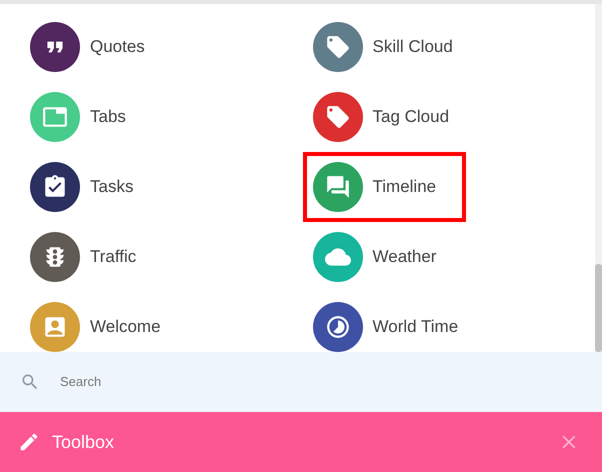  Describe the element at coordinates (411, 117) in the screenshot. I see `widget-label: Tag Cloud` at that location.